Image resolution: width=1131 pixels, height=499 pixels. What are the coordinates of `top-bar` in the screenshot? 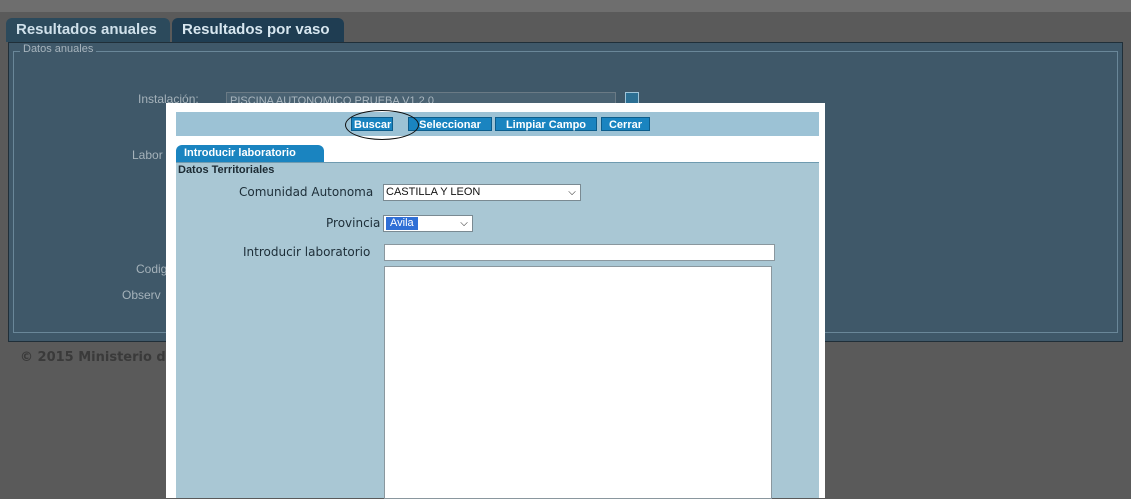 It's located at (565, 6).